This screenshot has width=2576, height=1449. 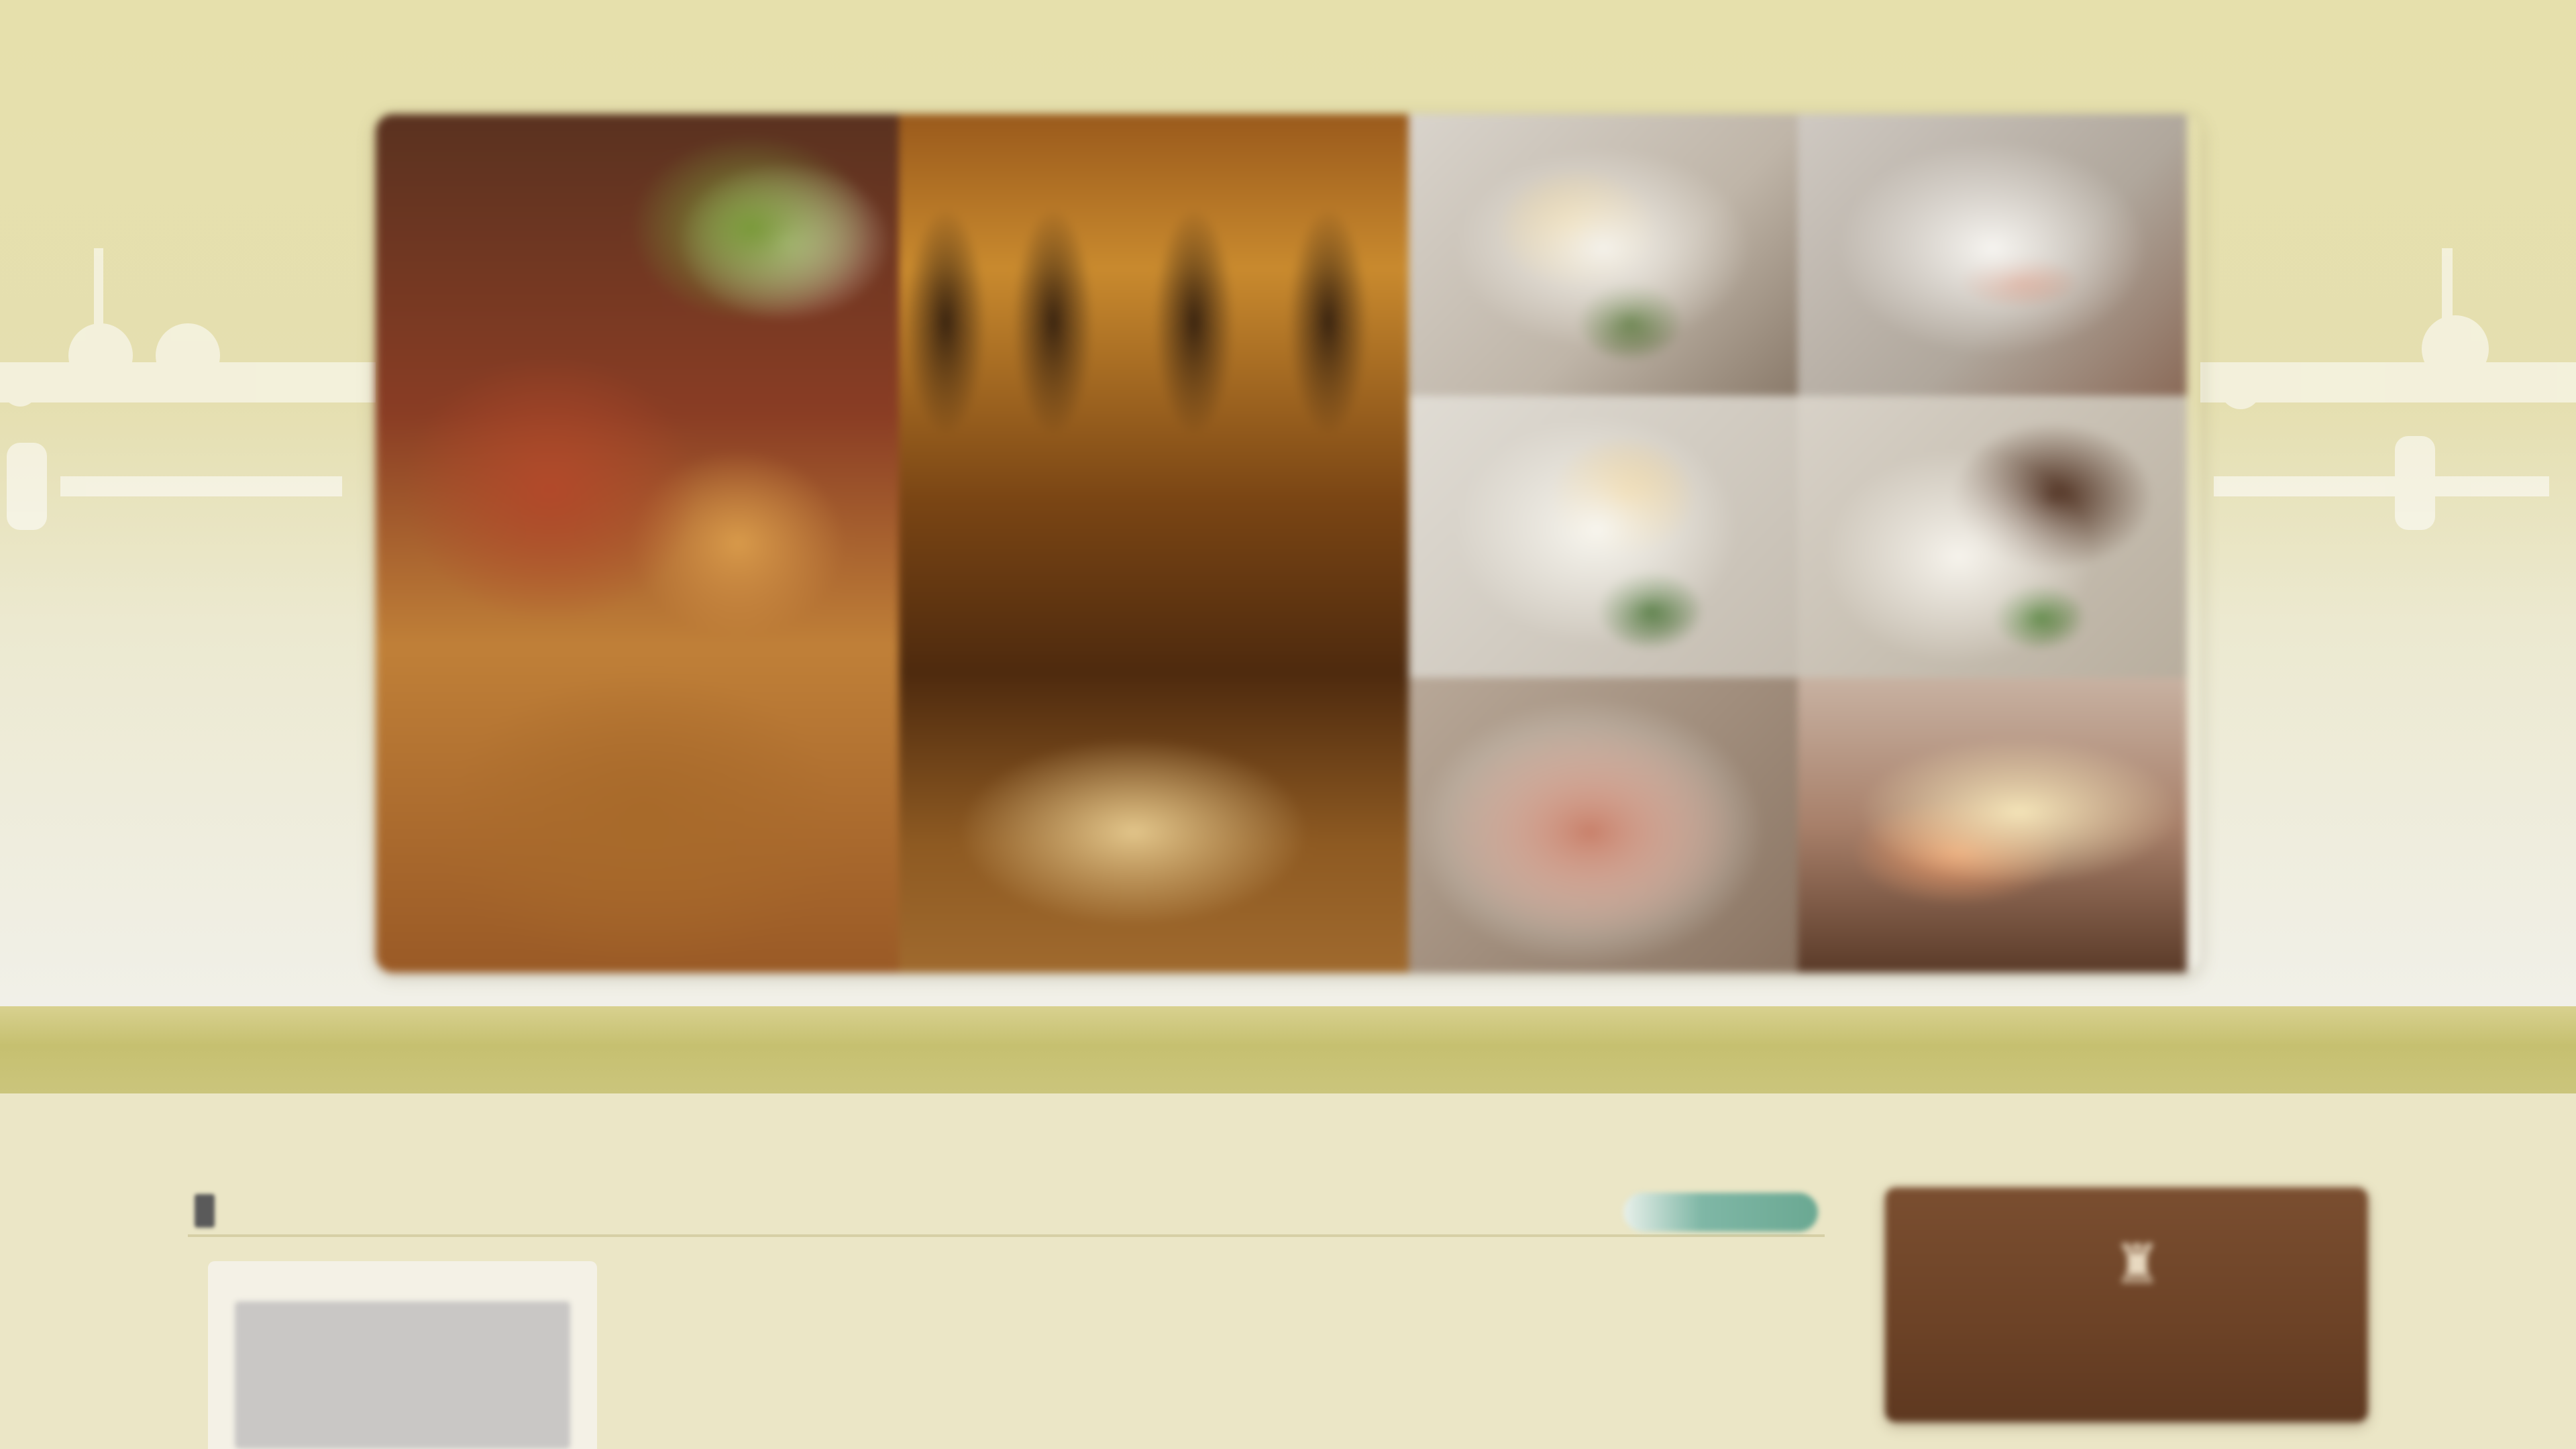 I want to click on brand-name, so click(x=2126, y=1345).